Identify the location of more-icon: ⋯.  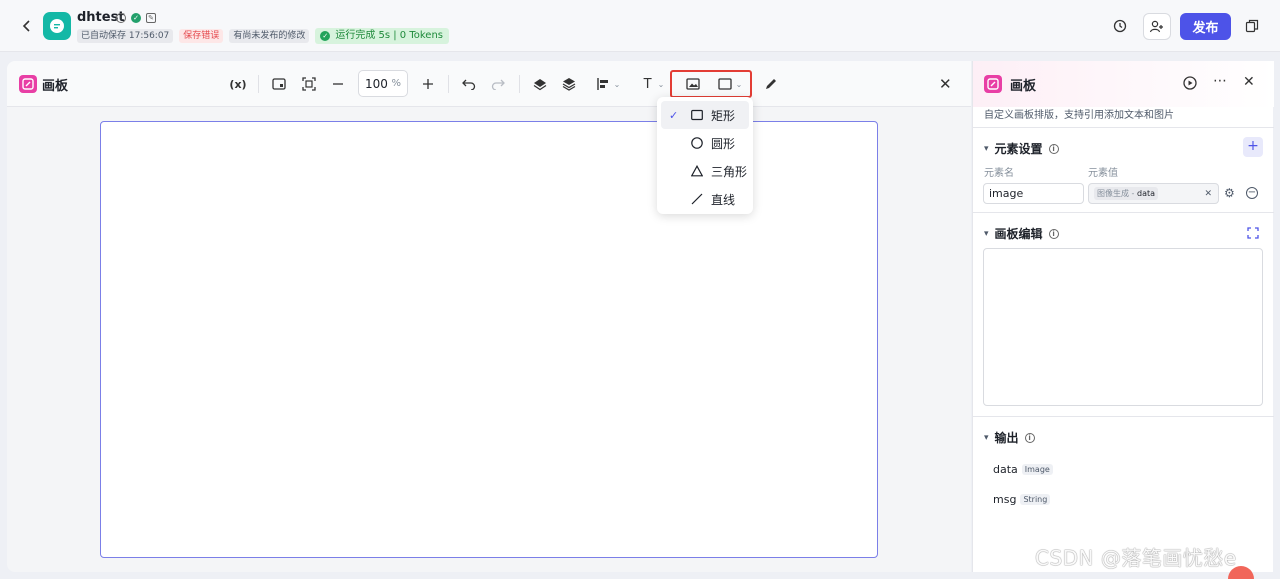
(1220, 81).